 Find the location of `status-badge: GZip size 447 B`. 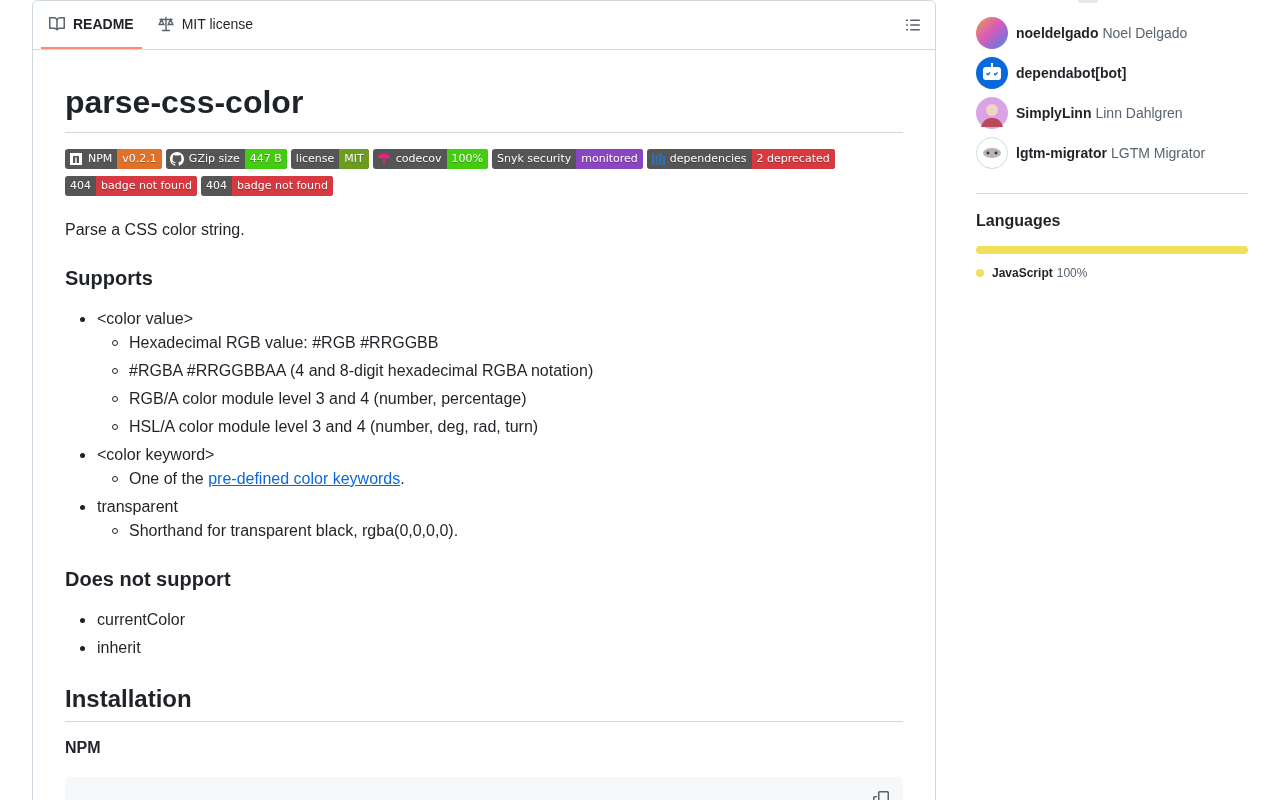

status-badge: GZip size 447 B is located at coordinates (226, 159).